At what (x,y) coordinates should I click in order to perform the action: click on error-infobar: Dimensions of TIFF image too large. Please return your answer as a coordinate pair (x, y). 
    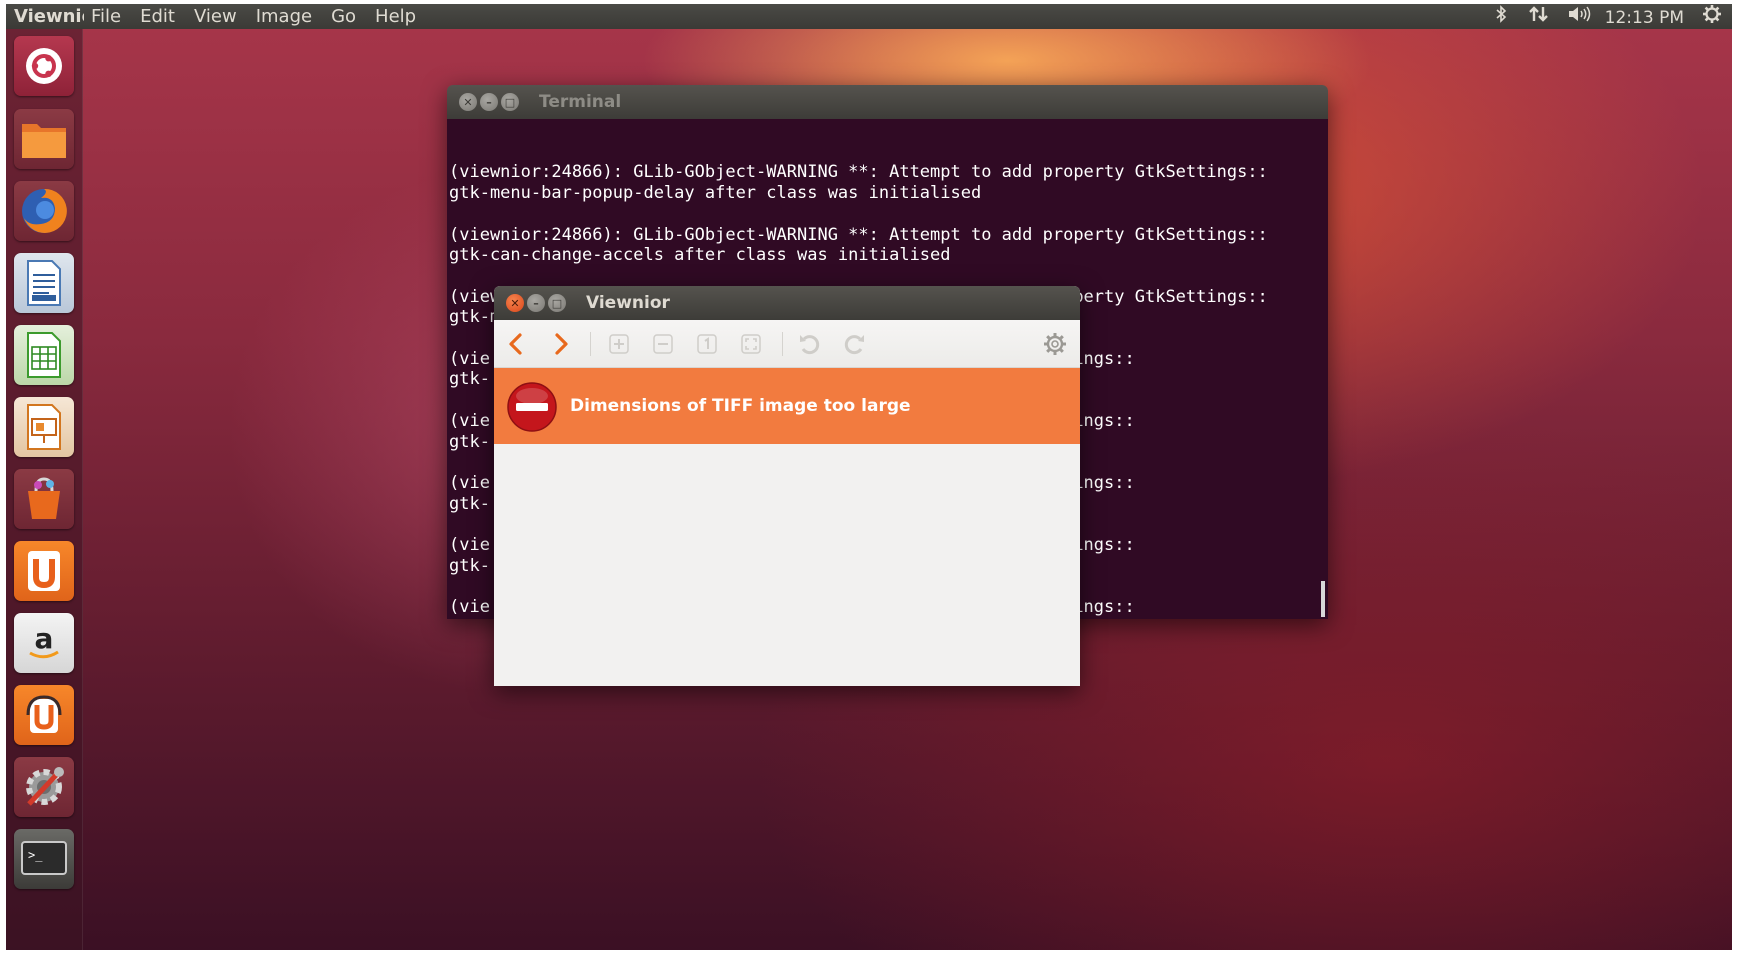
    Looking at the image, I should click on (787, 406).